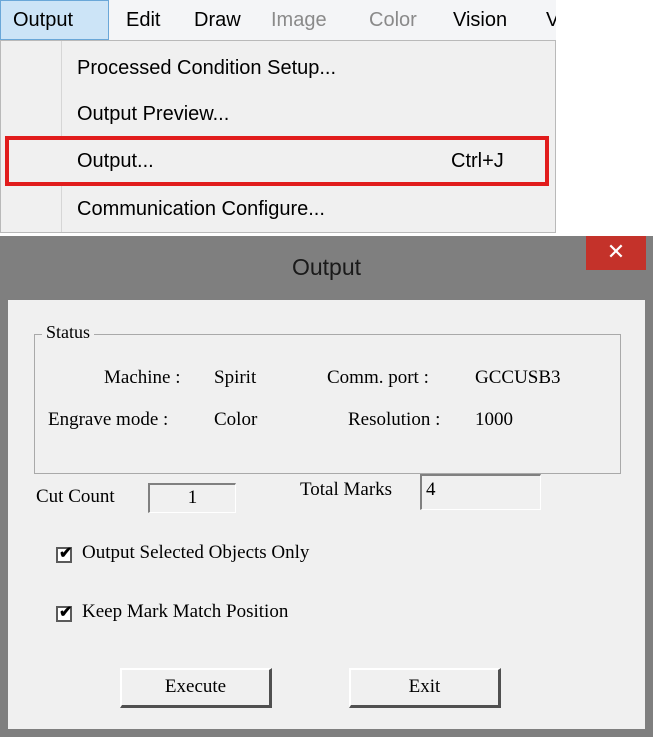 The width and height of the screenshot is (653, 737). I want to click on cut-count-label: Cut Count, so click(75, 496).